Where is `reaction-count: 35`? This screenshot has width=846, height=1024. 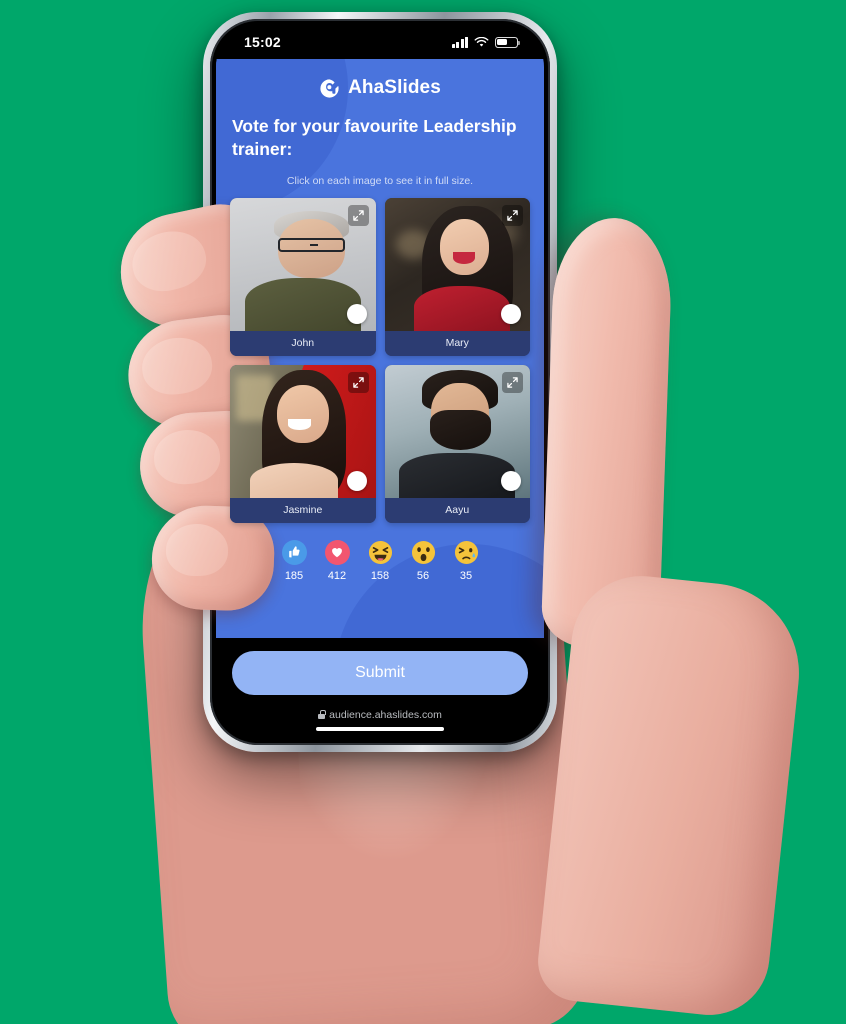 reaction-count: 35 is located at coordinates (466, 575).